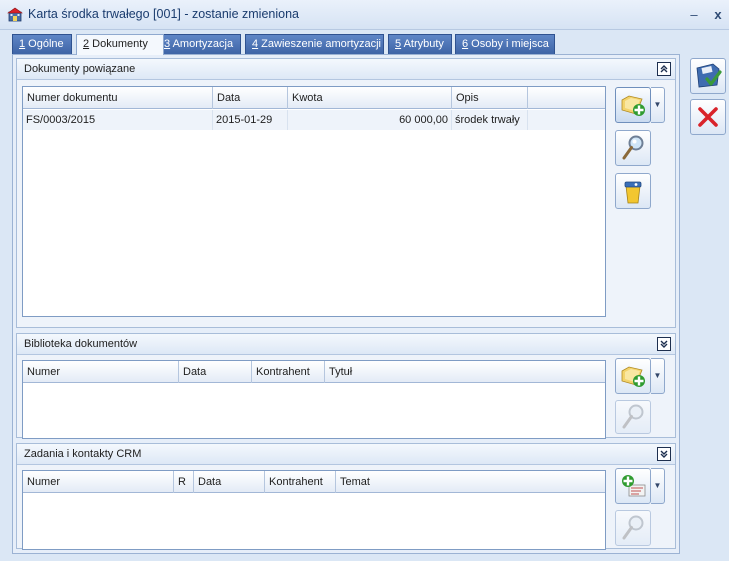 The width and height of the screenshot is (729, 561). Describe the element at coordinates (250, 120) in the screenshot. I see `cell-date: 2015-01-29` at that location.